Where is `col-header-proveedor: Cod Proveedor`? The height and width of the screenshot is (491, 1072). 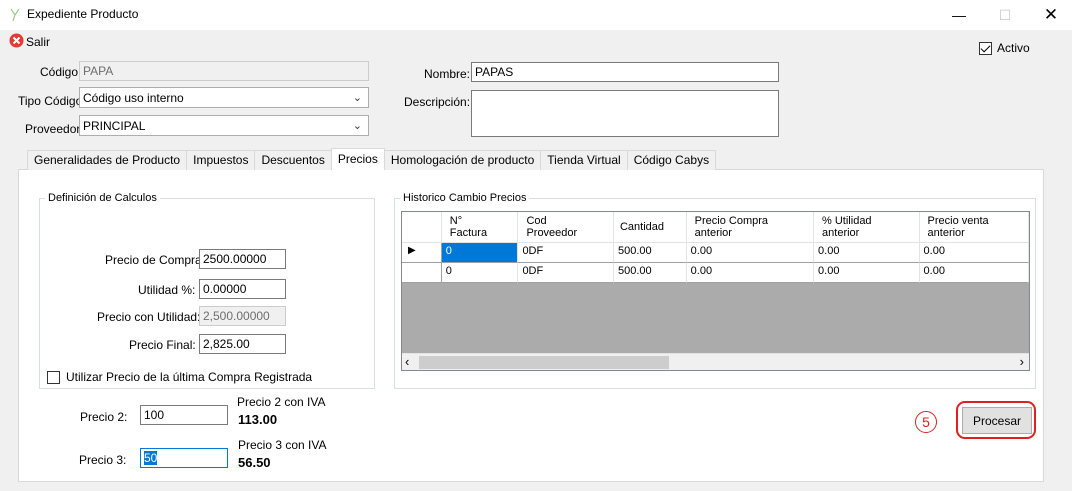
col-header-proveedor: Cod Proveedor is located at coordinates (566, 227).